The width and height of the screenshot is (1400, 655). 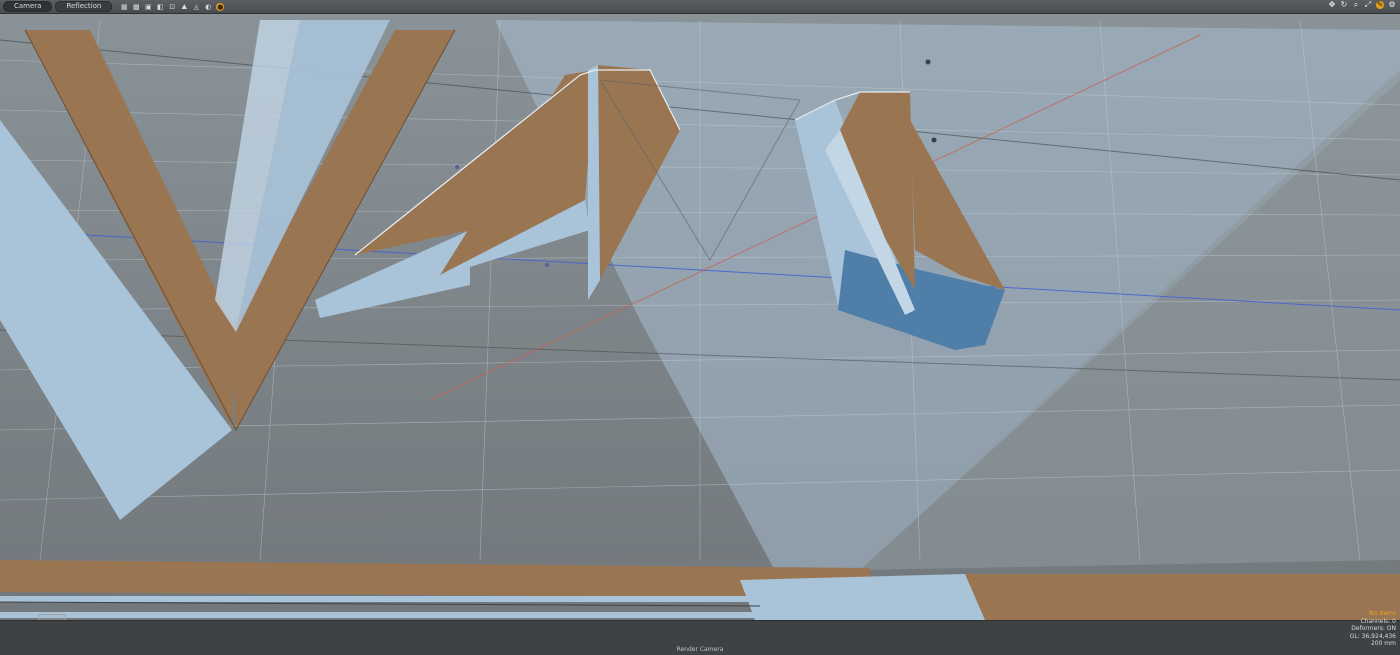 What do you see at coordinates (1362, 5) in the screenshot?
I see `navigation-icons: ✥ ↻ ⌕ ⤢ ✎ ⚙` at bounding box center [1362, 5].